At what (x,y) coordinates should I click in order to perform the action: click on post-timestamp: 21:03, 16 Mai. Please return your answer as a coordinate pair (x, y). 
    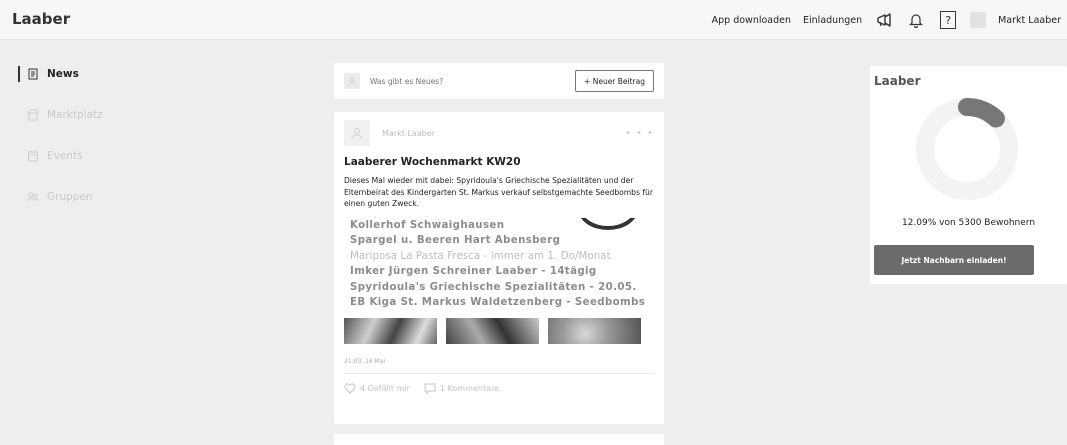
    Looking at the image, I should click on (365, 361).